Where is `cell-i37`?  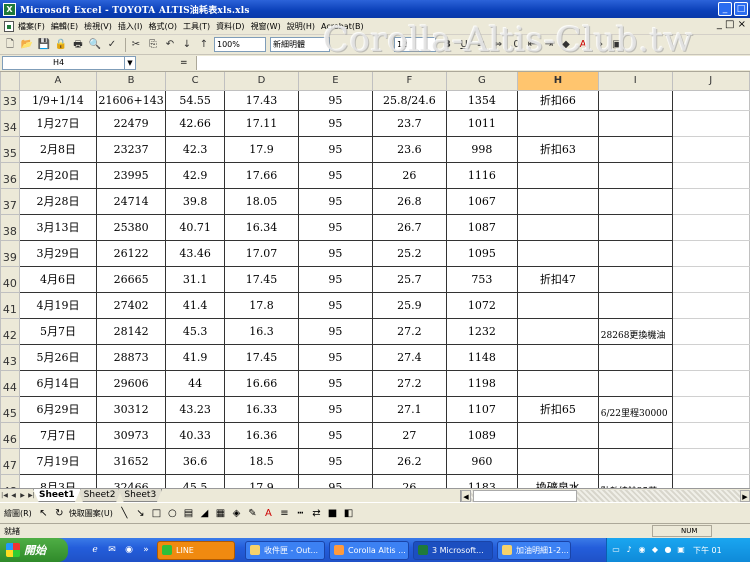
cell-i37 is located at coordinates (635, 201).